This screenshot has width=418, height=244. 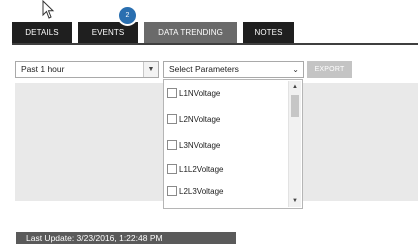 I want to click on parameter-option-label: L3NVoltage, so click(x=200, y=145).